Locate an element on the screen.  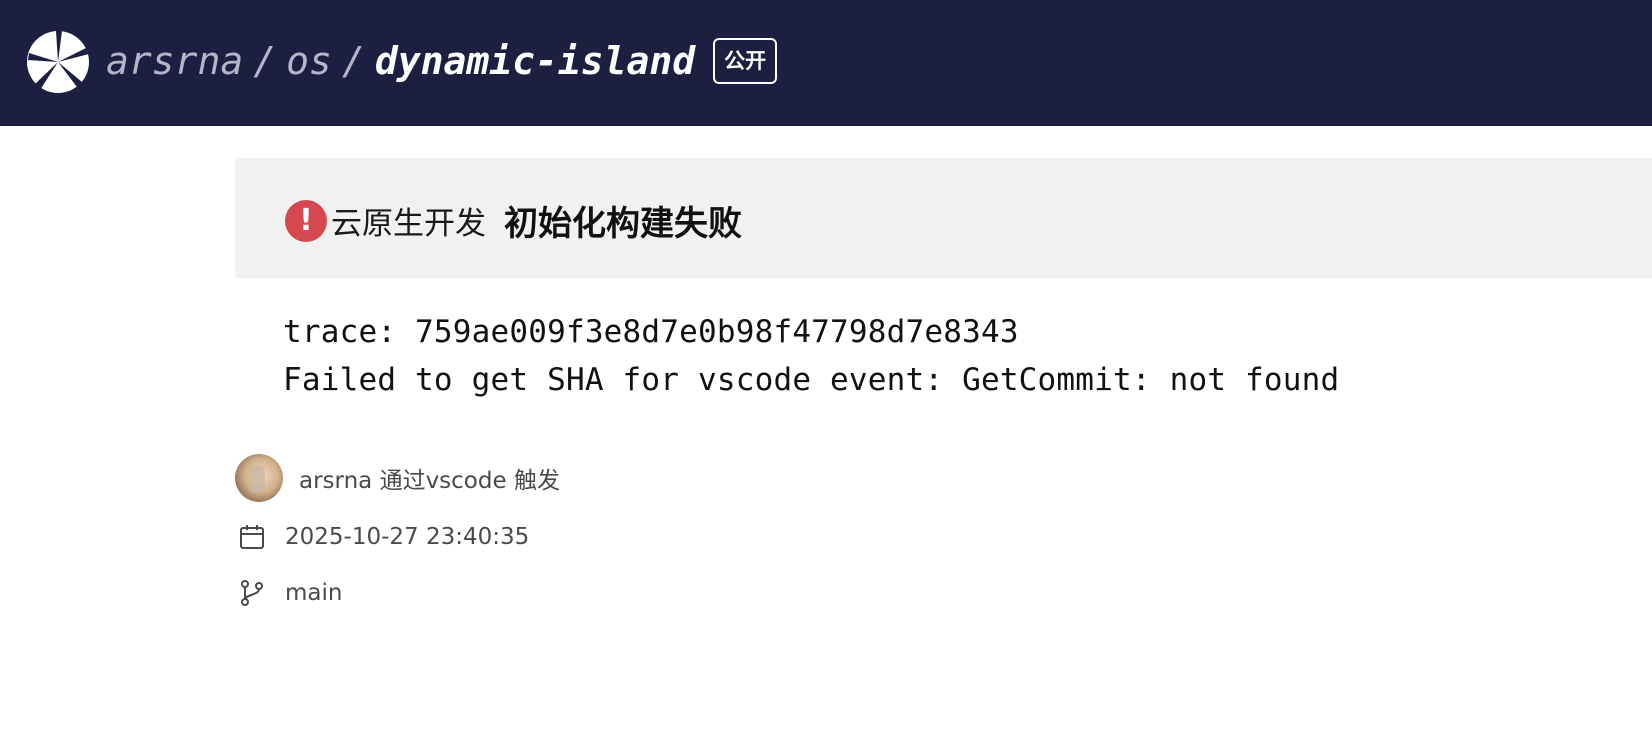
datetime-text: 2025-10-27 23:40:35 is located at coordinates (407, 537).